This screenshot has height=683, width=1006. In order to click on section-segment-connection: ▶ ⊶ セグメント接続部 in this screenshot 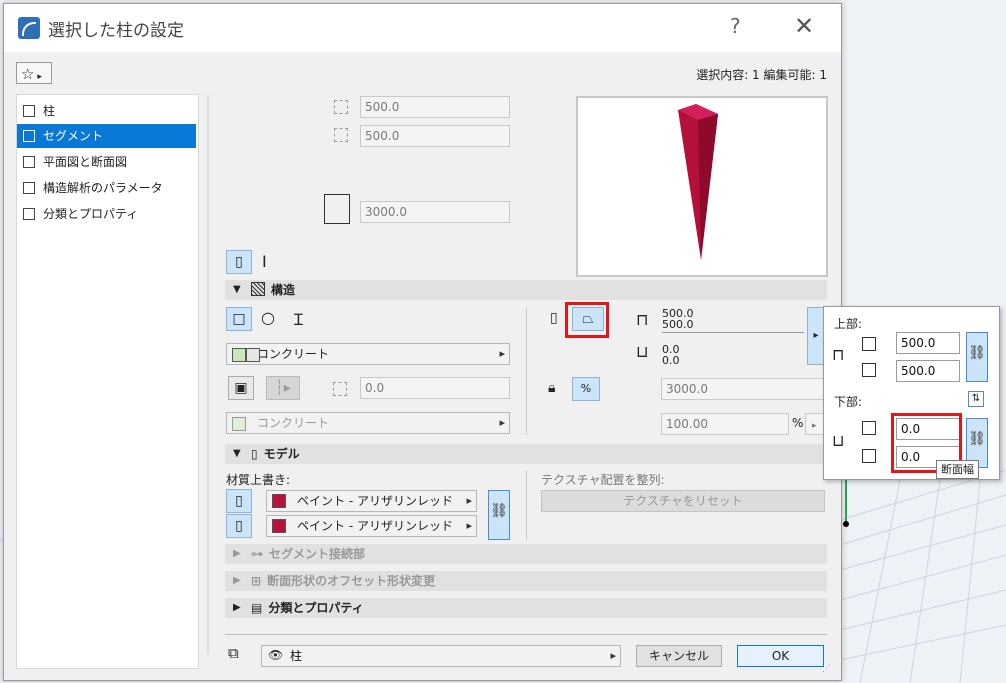, I will do `click(526, 554)`.